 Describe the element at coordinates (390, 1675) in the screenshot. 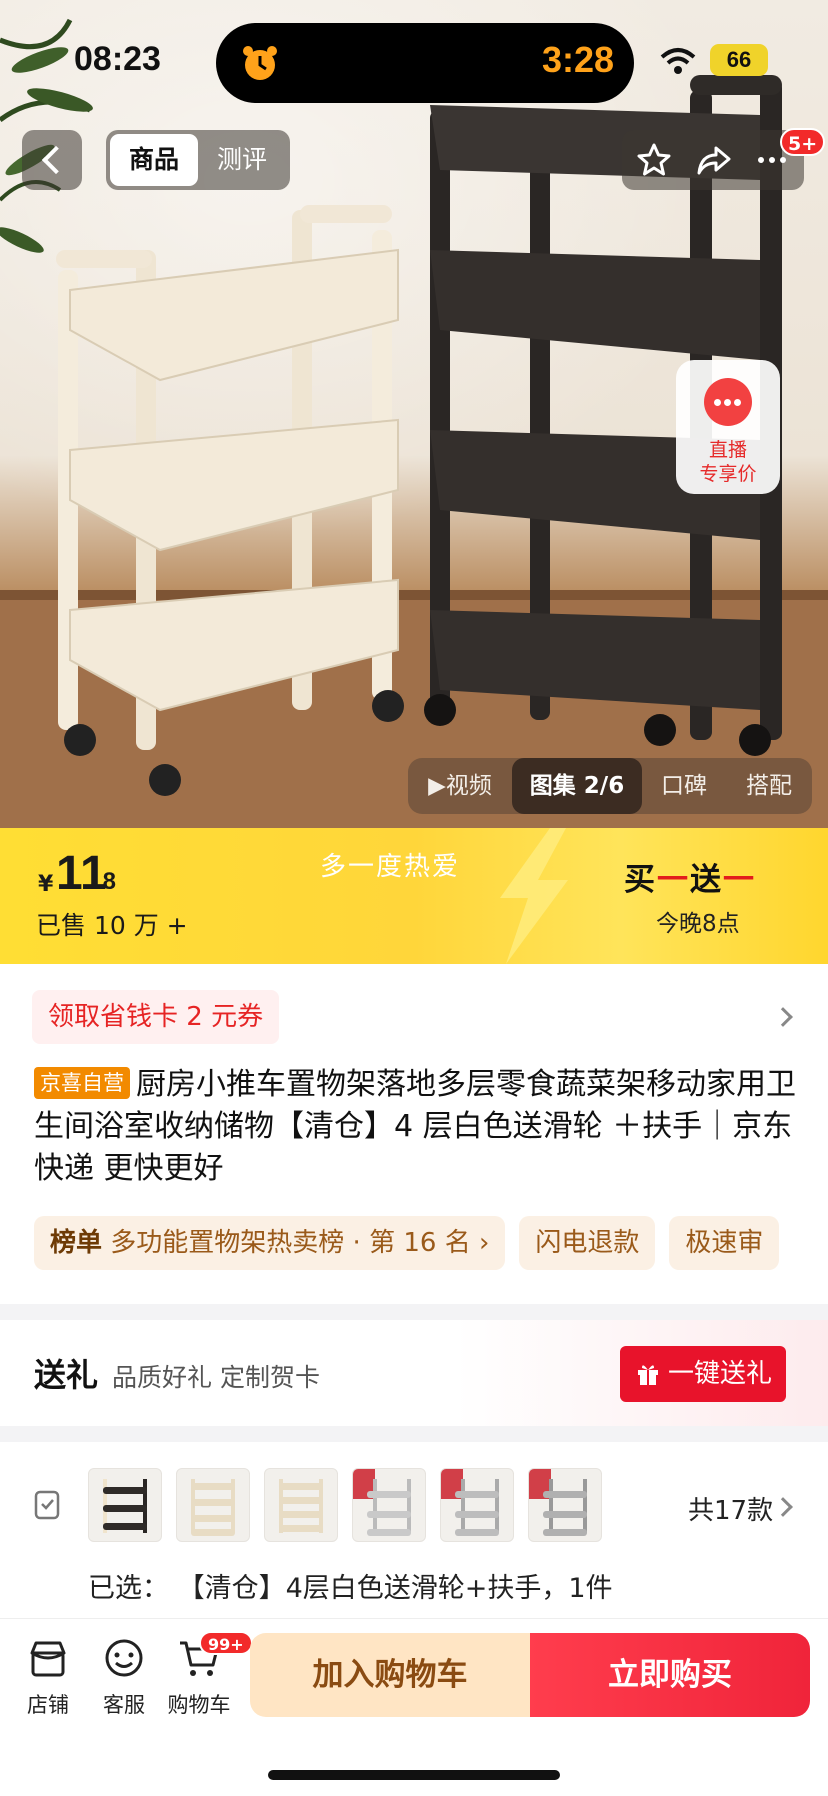

I see `add-to-cart-button: 加入购物车` at that location.